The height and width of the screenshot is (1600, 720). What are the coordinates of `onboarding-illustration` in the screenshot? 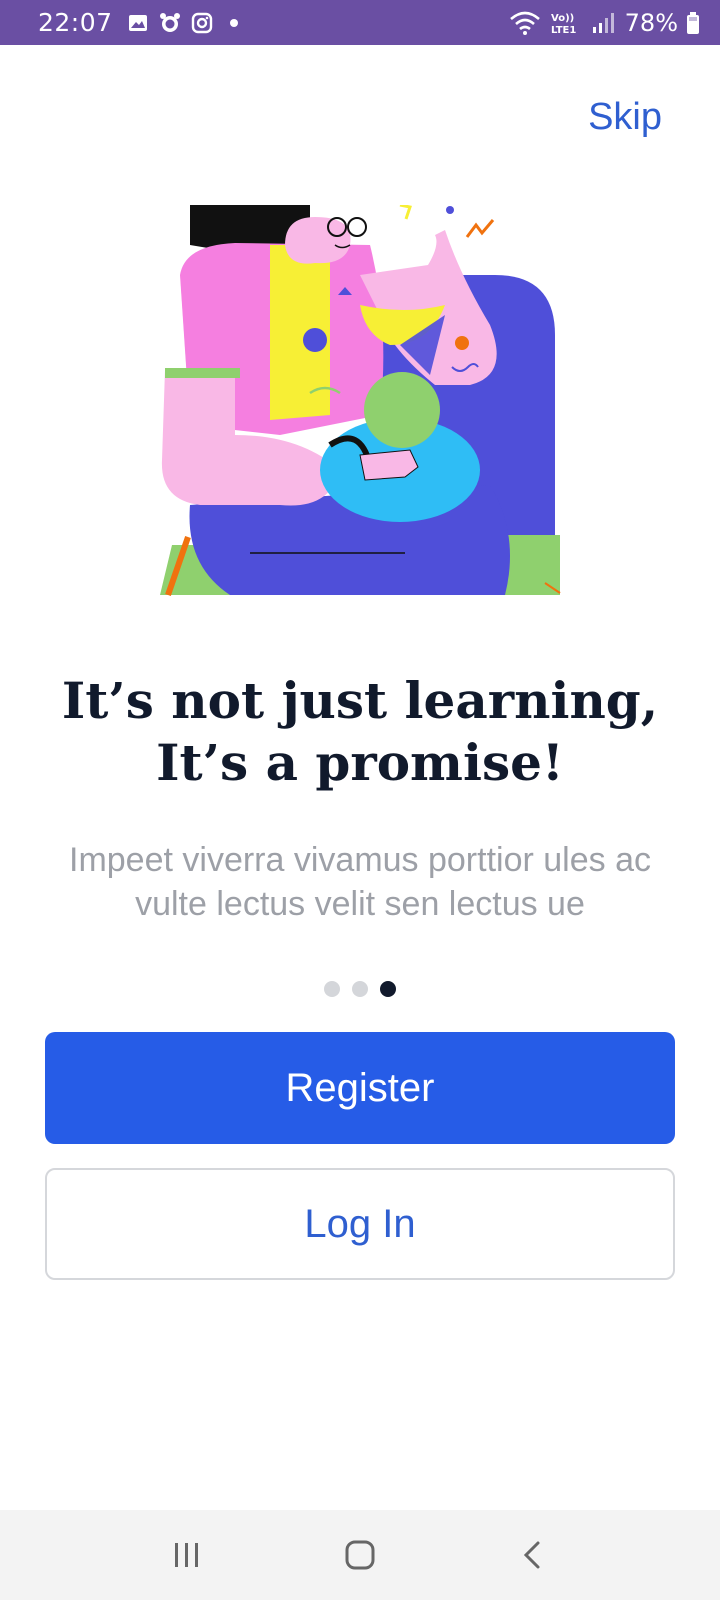 It's located at (360, 400).